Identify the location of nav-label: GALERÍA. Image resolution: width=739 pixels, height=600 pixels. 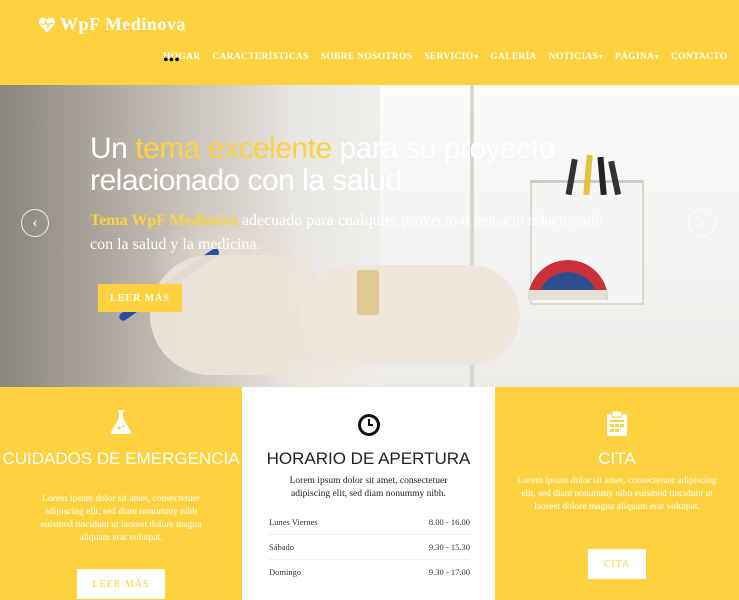
(513, 57).